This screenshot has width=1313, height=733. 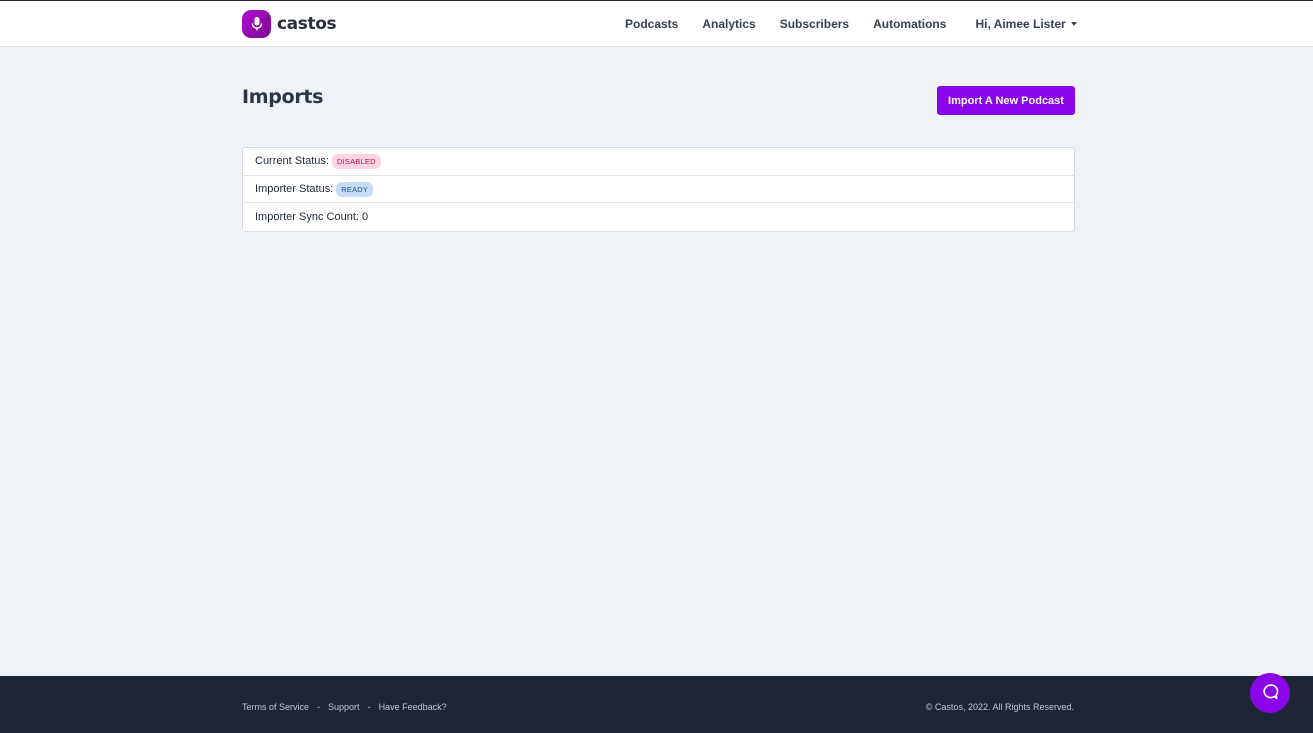 What do you see at coordinates (814, 24) in the screenshot?
I see `nav-subscribers: Subscribers` at bounding box center [814, 24].